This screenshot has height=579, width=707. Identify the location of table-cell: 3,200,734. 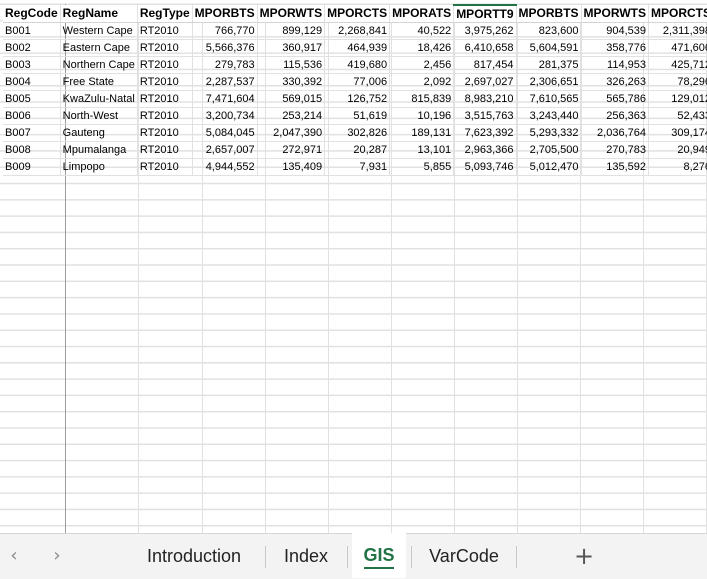
(225, 116).